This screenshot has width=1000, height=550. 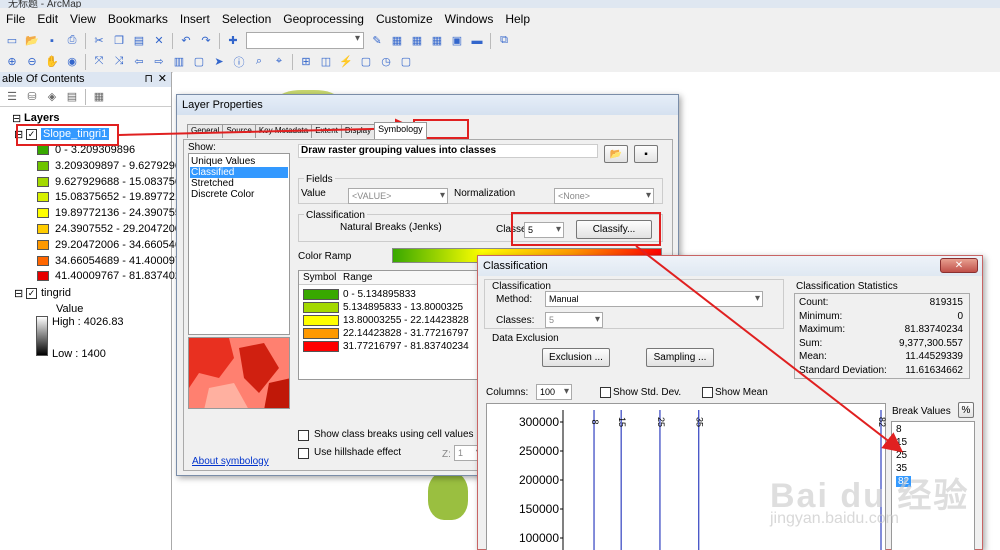 What do you see at coordinates (223, 161) in the screenshot?
I see `renderer-unique-values: Unique Values` at bounding box center [223, 161].